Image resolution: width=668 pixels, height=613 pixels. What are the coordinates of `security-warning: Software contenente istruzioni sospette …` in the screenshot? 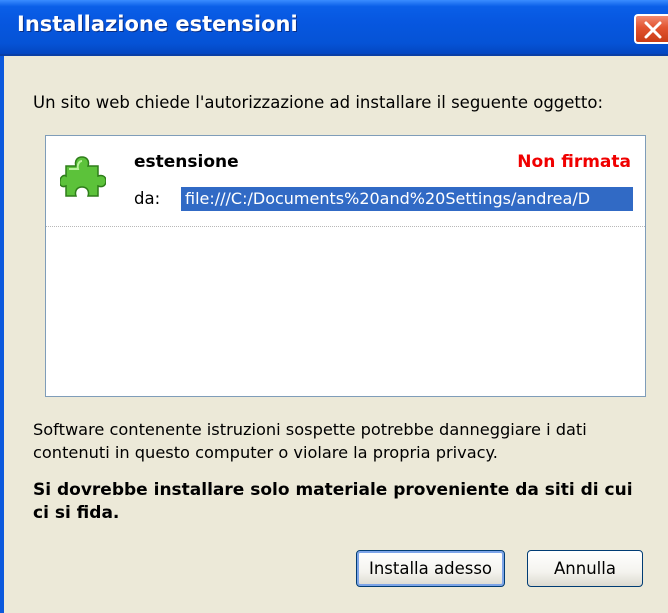 It's located at (310, 441).